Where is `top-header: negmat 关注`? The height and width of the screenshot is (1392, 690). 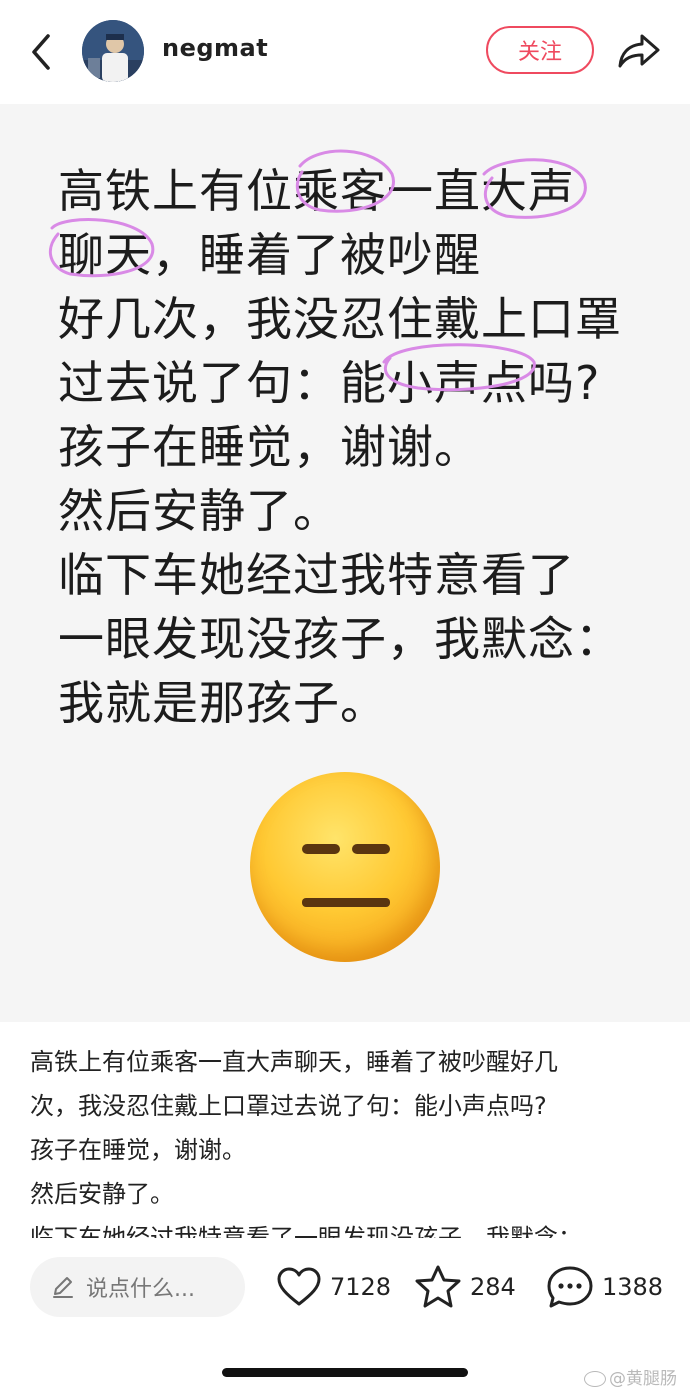
top-header: negmat 关注 is located at coordinates (345, 52).